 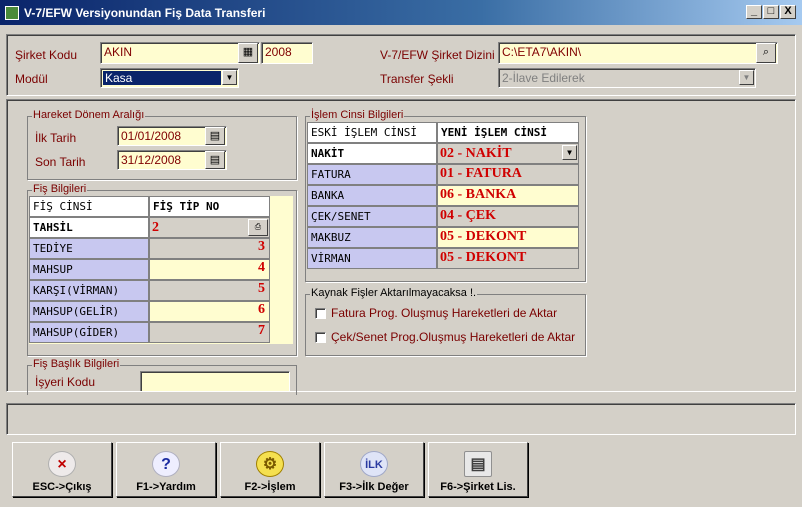 What do you see at coordinates (145, 13) in the screenshot?
I see `window-title: V-7/EFW Versiyonundan Fiş Data Transferi` at bounding box center [145, 13].